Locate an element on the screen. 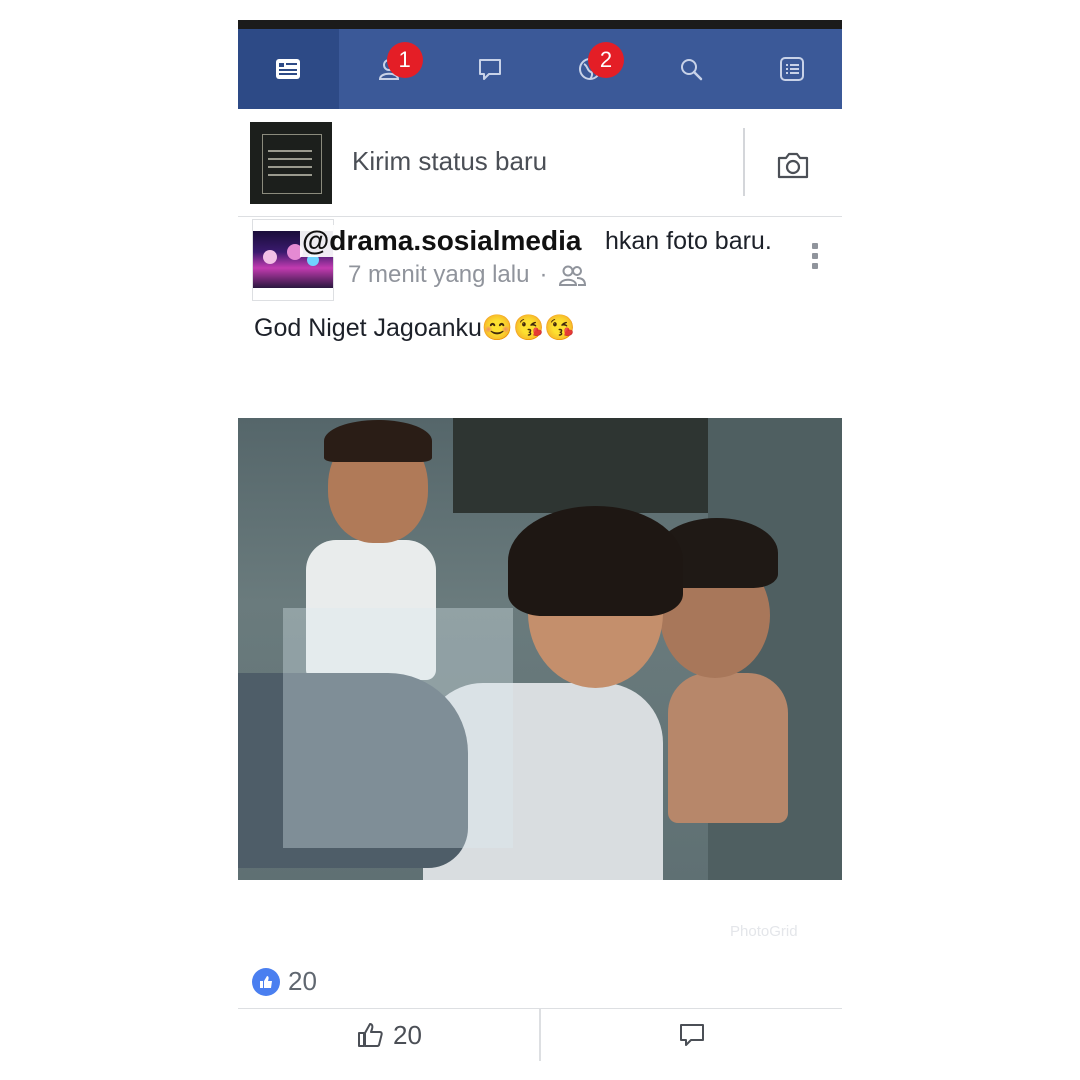  photo-credit: PhotoGrid is located at coordinates (764, 931).